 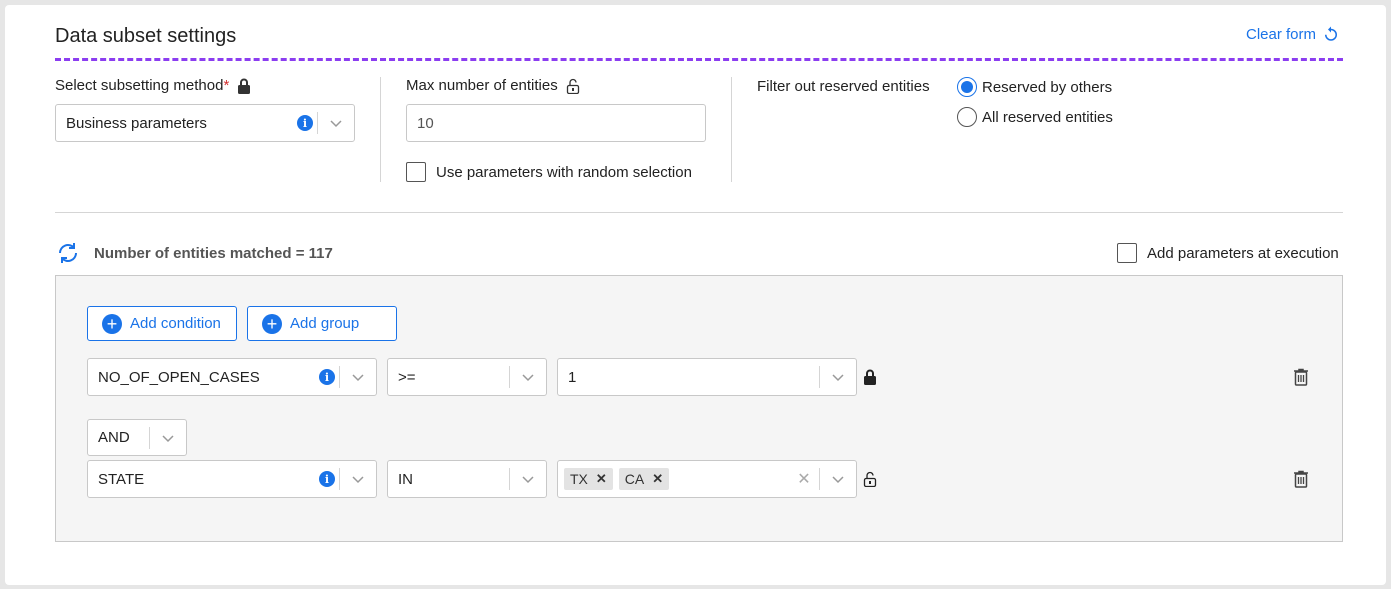 I want to click on subset-method-label-row: Select subsetting method*, so click(x=153, y=85).